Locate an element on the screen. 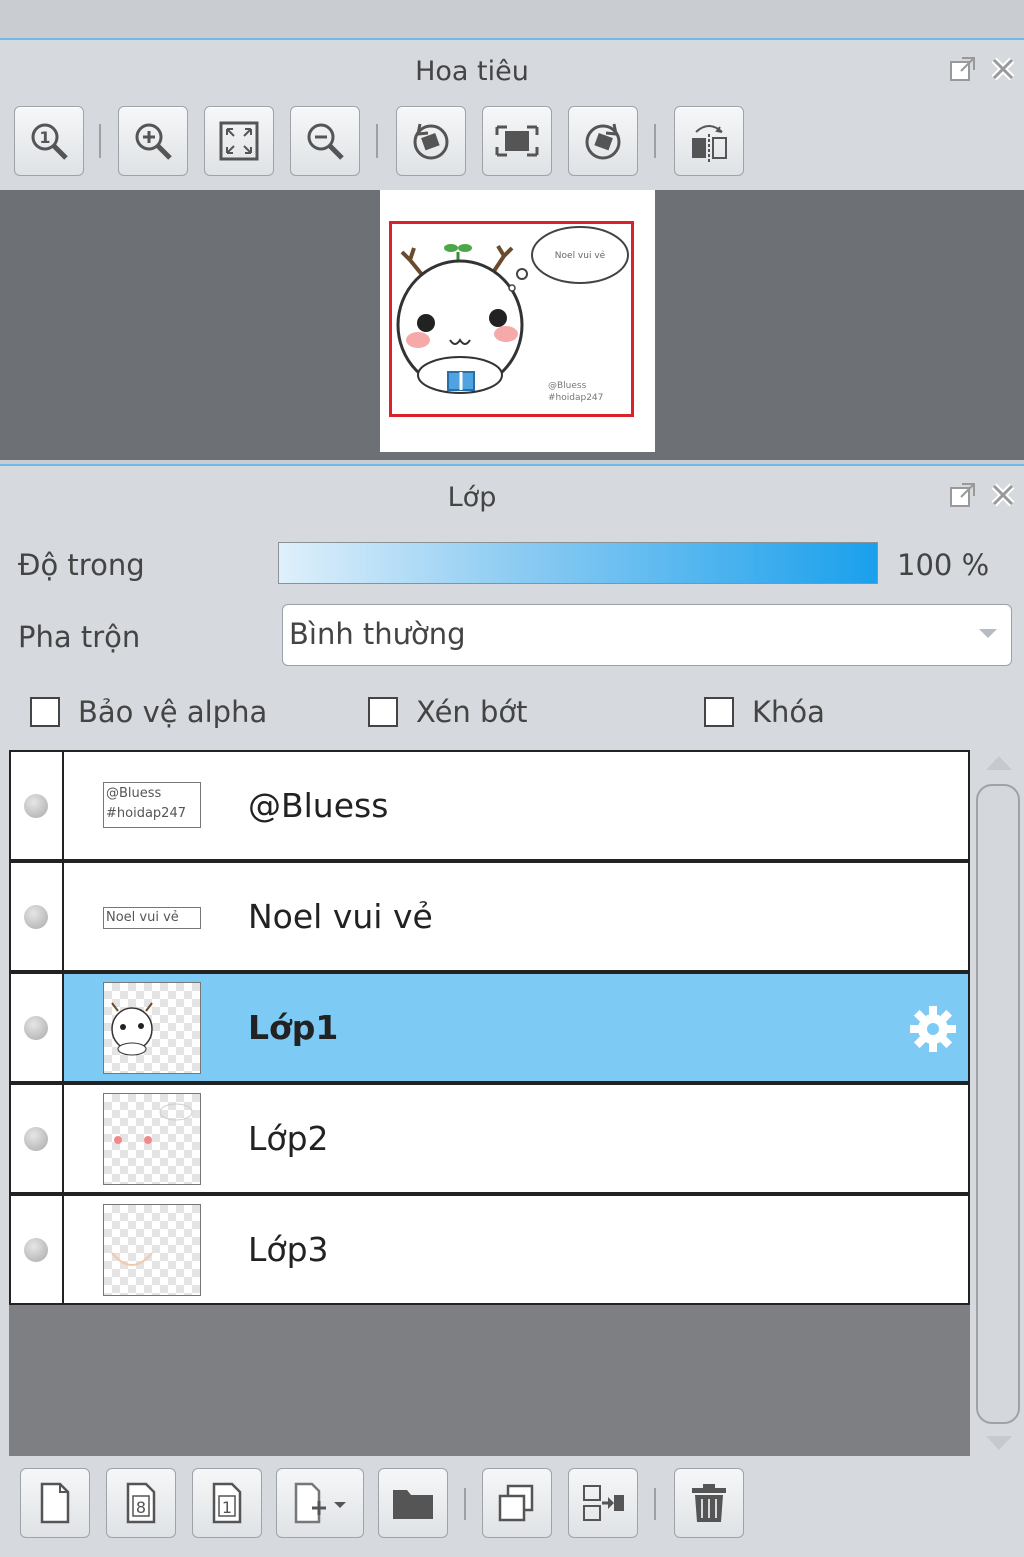  merge-layer-icon is located at coordinates (603, 1503).